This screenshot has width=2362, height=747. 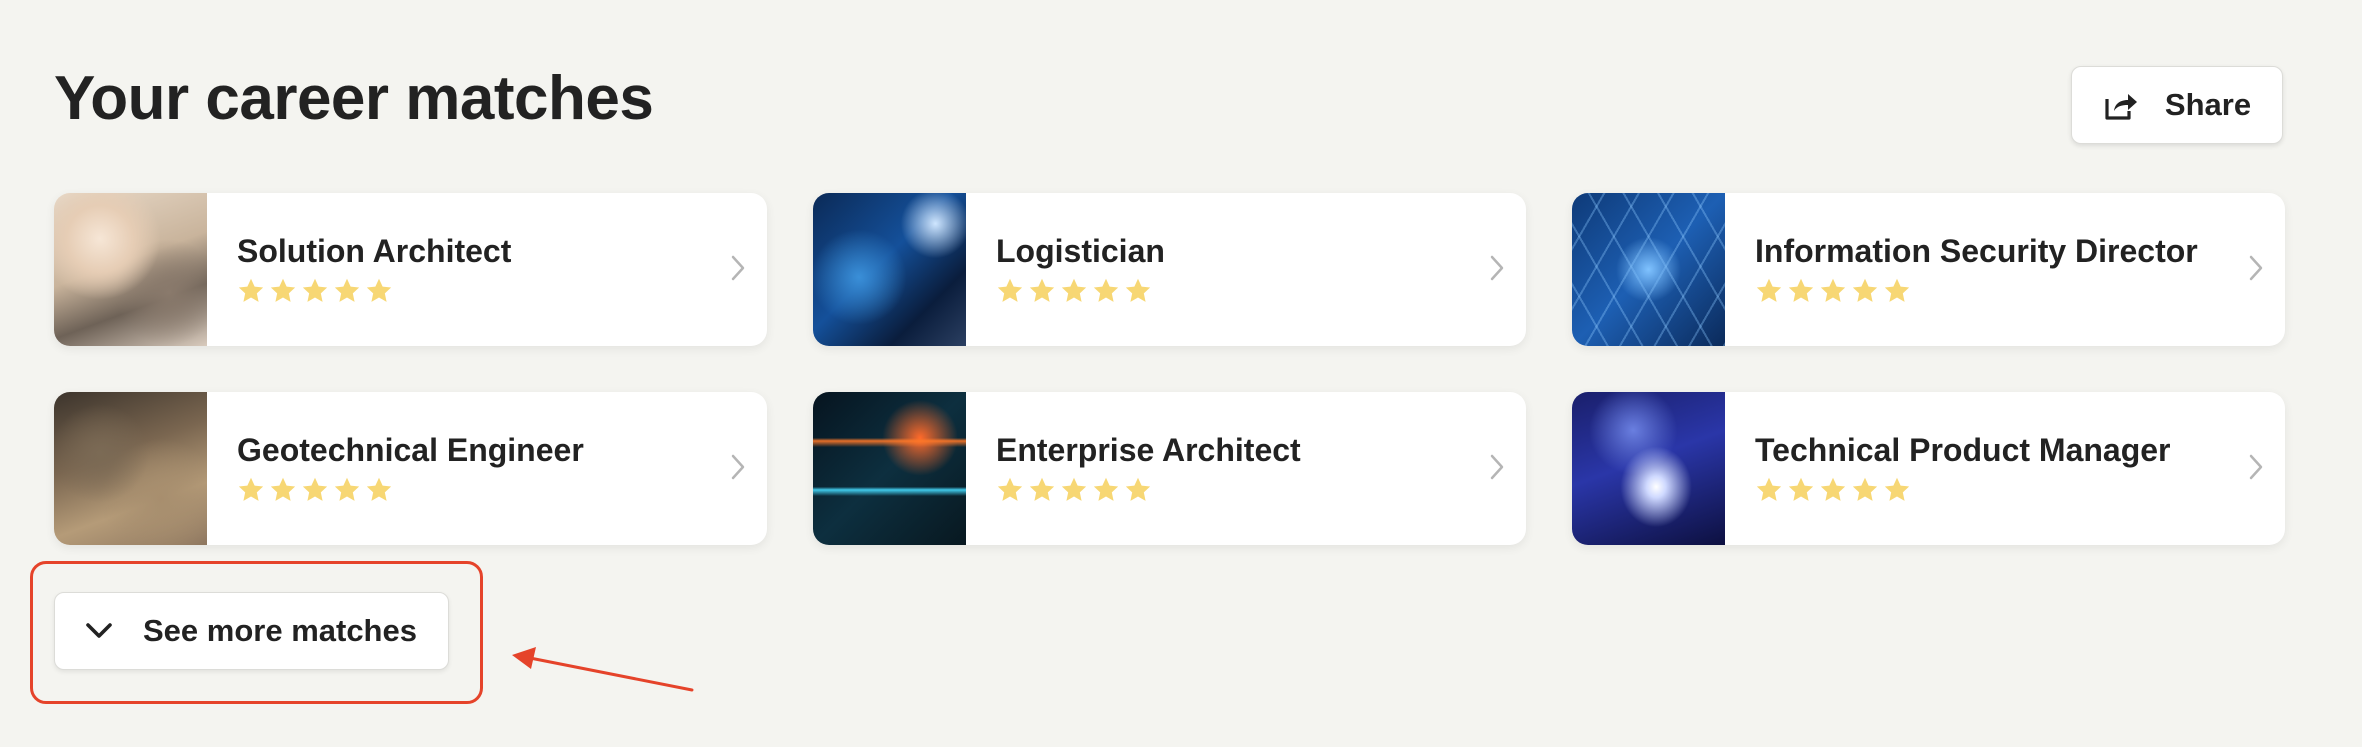 I want to click on match-title: Enterprise Architect, so click(x=1148, y=450).